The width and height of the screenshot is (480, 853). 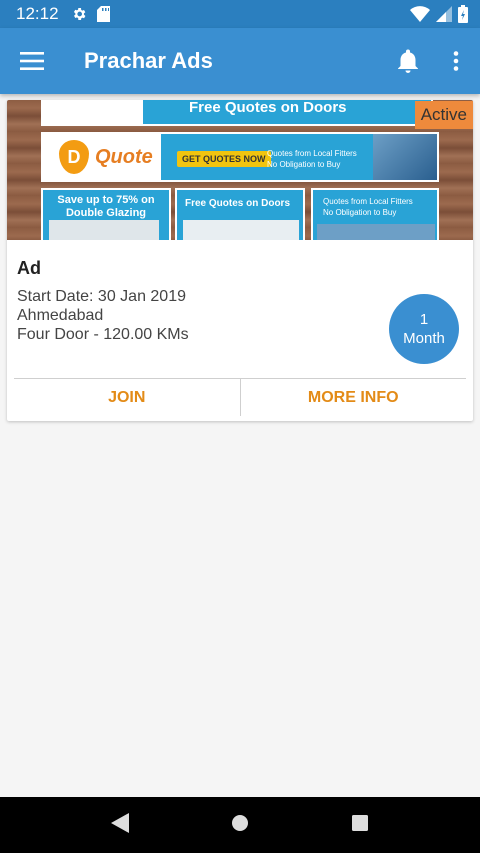 I want to click on duration-unit: Month, so click(x=424, y=338).